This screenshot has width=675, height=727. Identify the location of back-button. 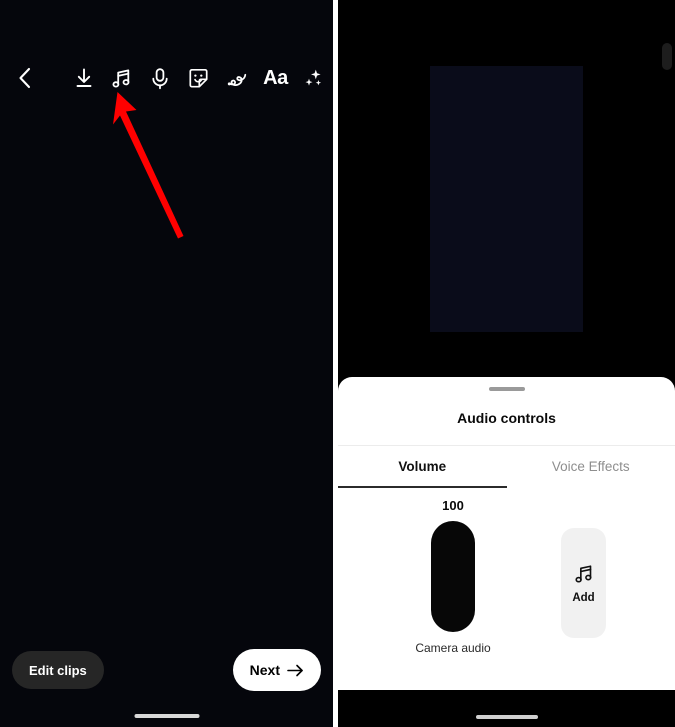
(25, 78).